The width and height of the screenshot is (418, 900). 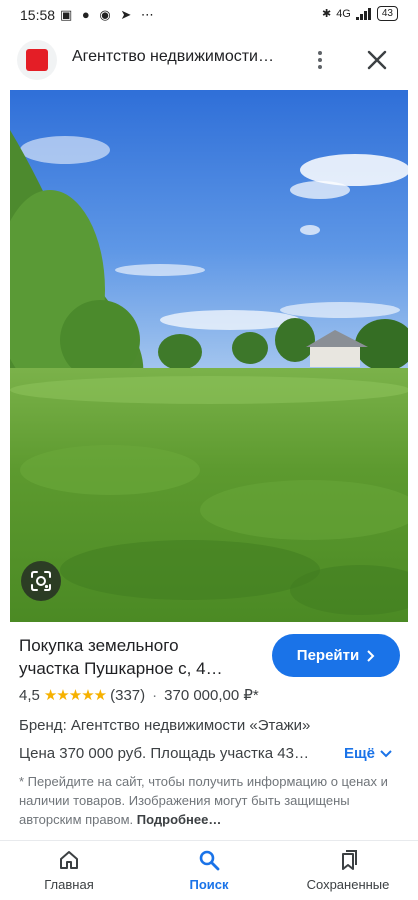 What do you see at coordinates (387, 13) in the screenshot?
I see `battery-icon: 43` at bounding box center [387, 13].